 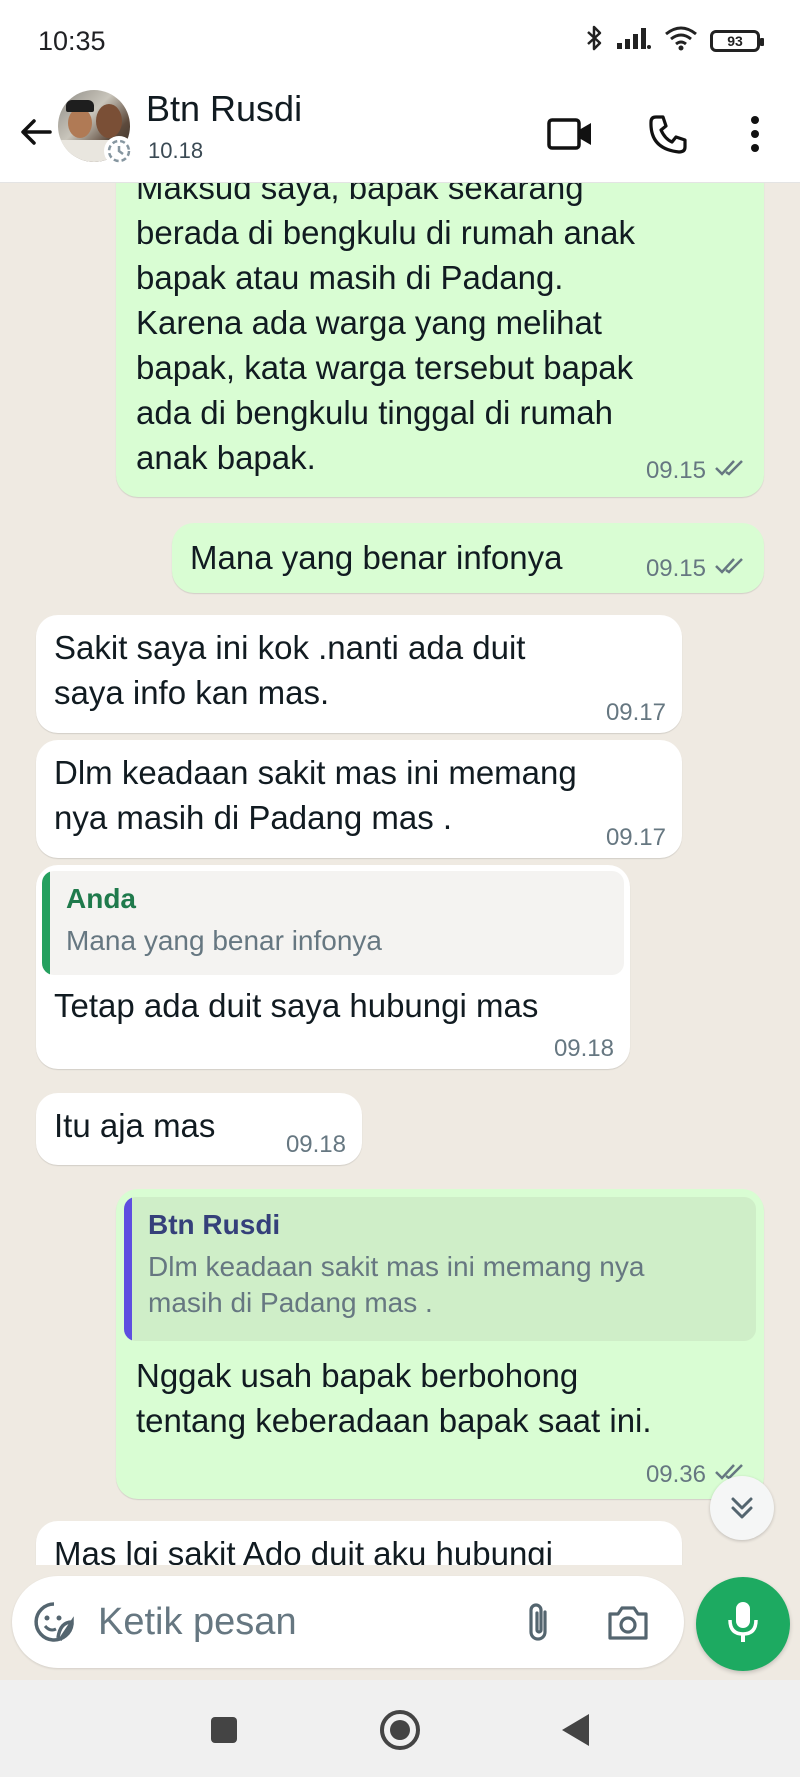 What do you see at coordinates (595, 40) in the screenshot?
I see `bluetooth-icon` at bounding box center [595, 40].